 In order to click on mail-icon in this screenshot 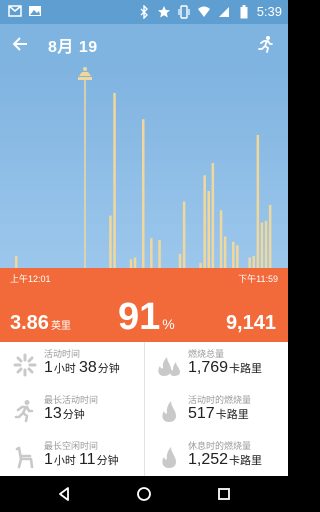, I will do `click(15, 11)`.